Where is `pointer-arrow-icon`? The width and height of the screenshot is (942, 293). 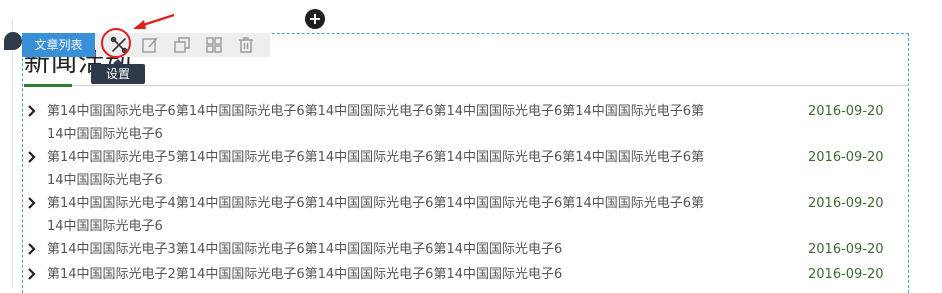 pointer-arrow-icon is located at coordinates (154, 21).